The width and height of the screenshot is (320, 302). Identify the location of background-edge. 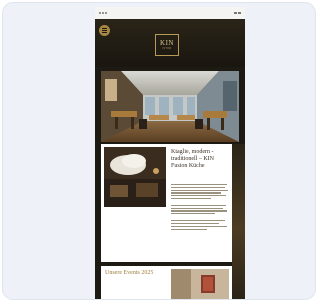
(238, 221).